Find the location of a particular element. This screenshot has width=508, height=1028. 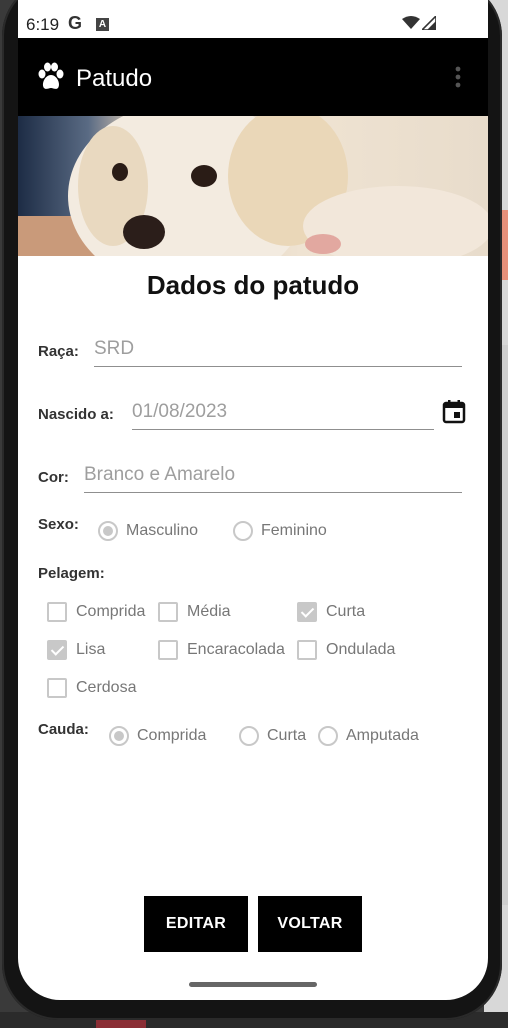

pelagem-label: Pelagem: is located at coordinates (71, 573).